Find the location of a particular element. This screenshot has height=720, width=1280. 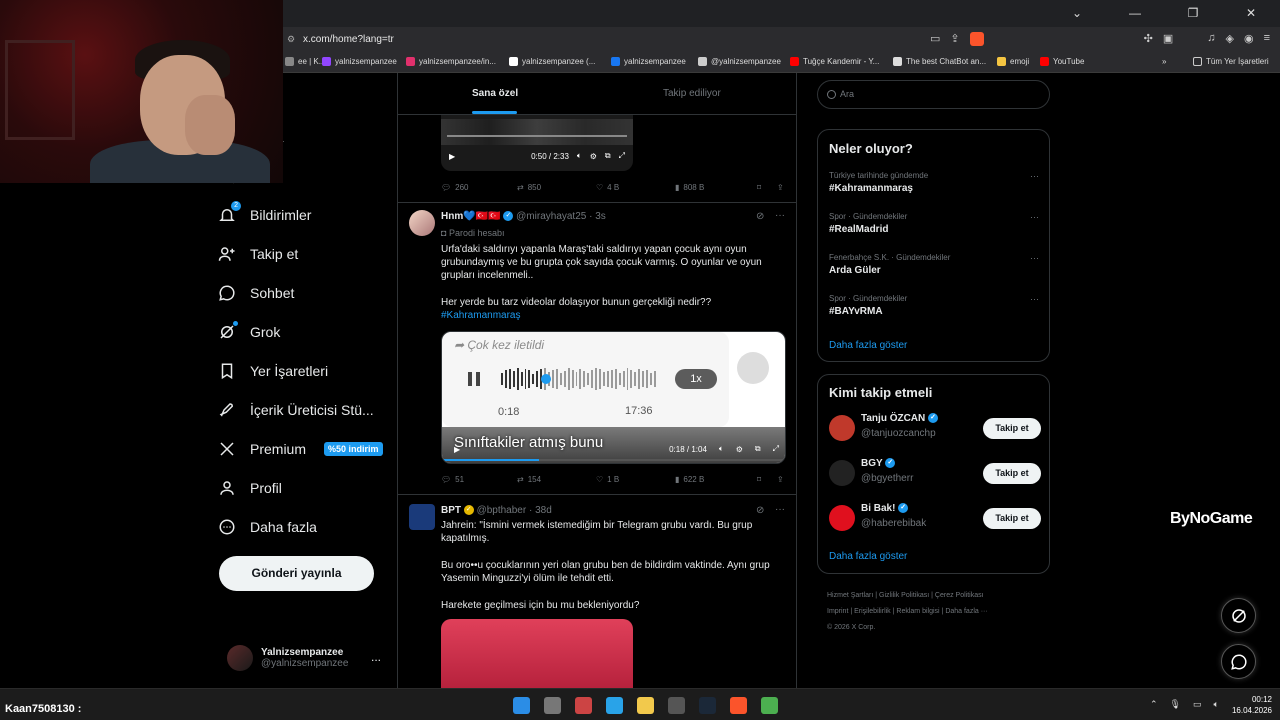

repost-button: ⇄ 850 is located at coordinates (556, 187).